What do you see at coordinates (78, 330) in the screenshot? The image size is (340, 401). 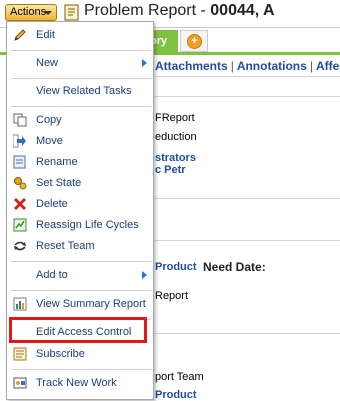 I see `highlight-box` at bounding box center [78, 330].